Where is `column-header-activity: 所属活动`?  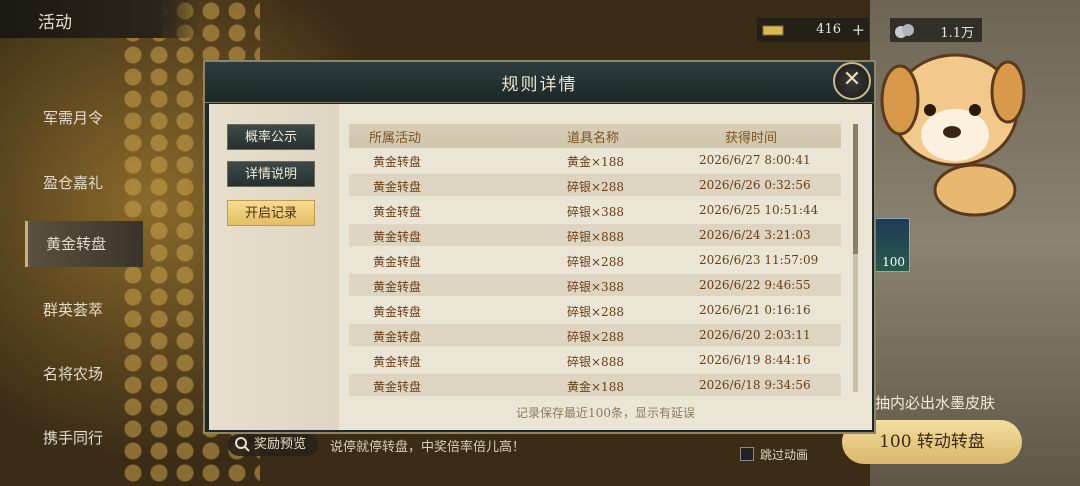 column-header-activity: 所属活动 is located at coordinates (395, 138).